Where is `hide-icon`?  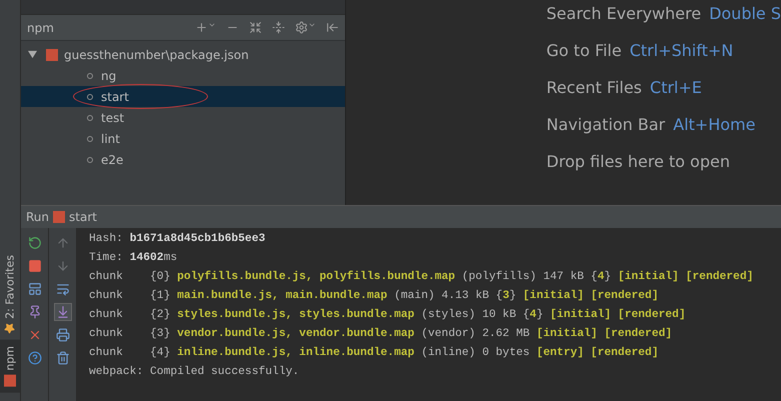
hide-icon is located at coordinates (333, 27).